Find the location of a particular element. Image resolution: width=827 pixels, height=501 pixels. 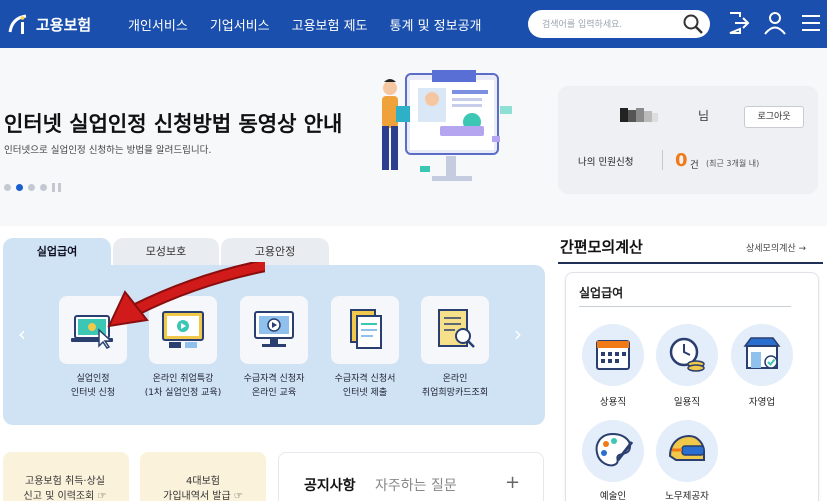

document-search-icon is located at coordinates (456, 328).